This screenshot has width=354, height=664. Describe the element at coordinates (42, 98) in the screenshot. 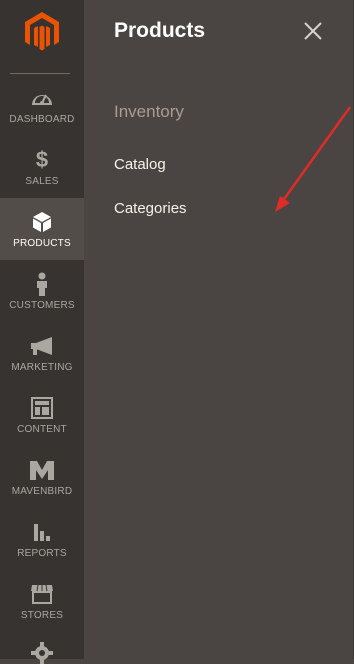

I see `dashboard-icon` at that location.